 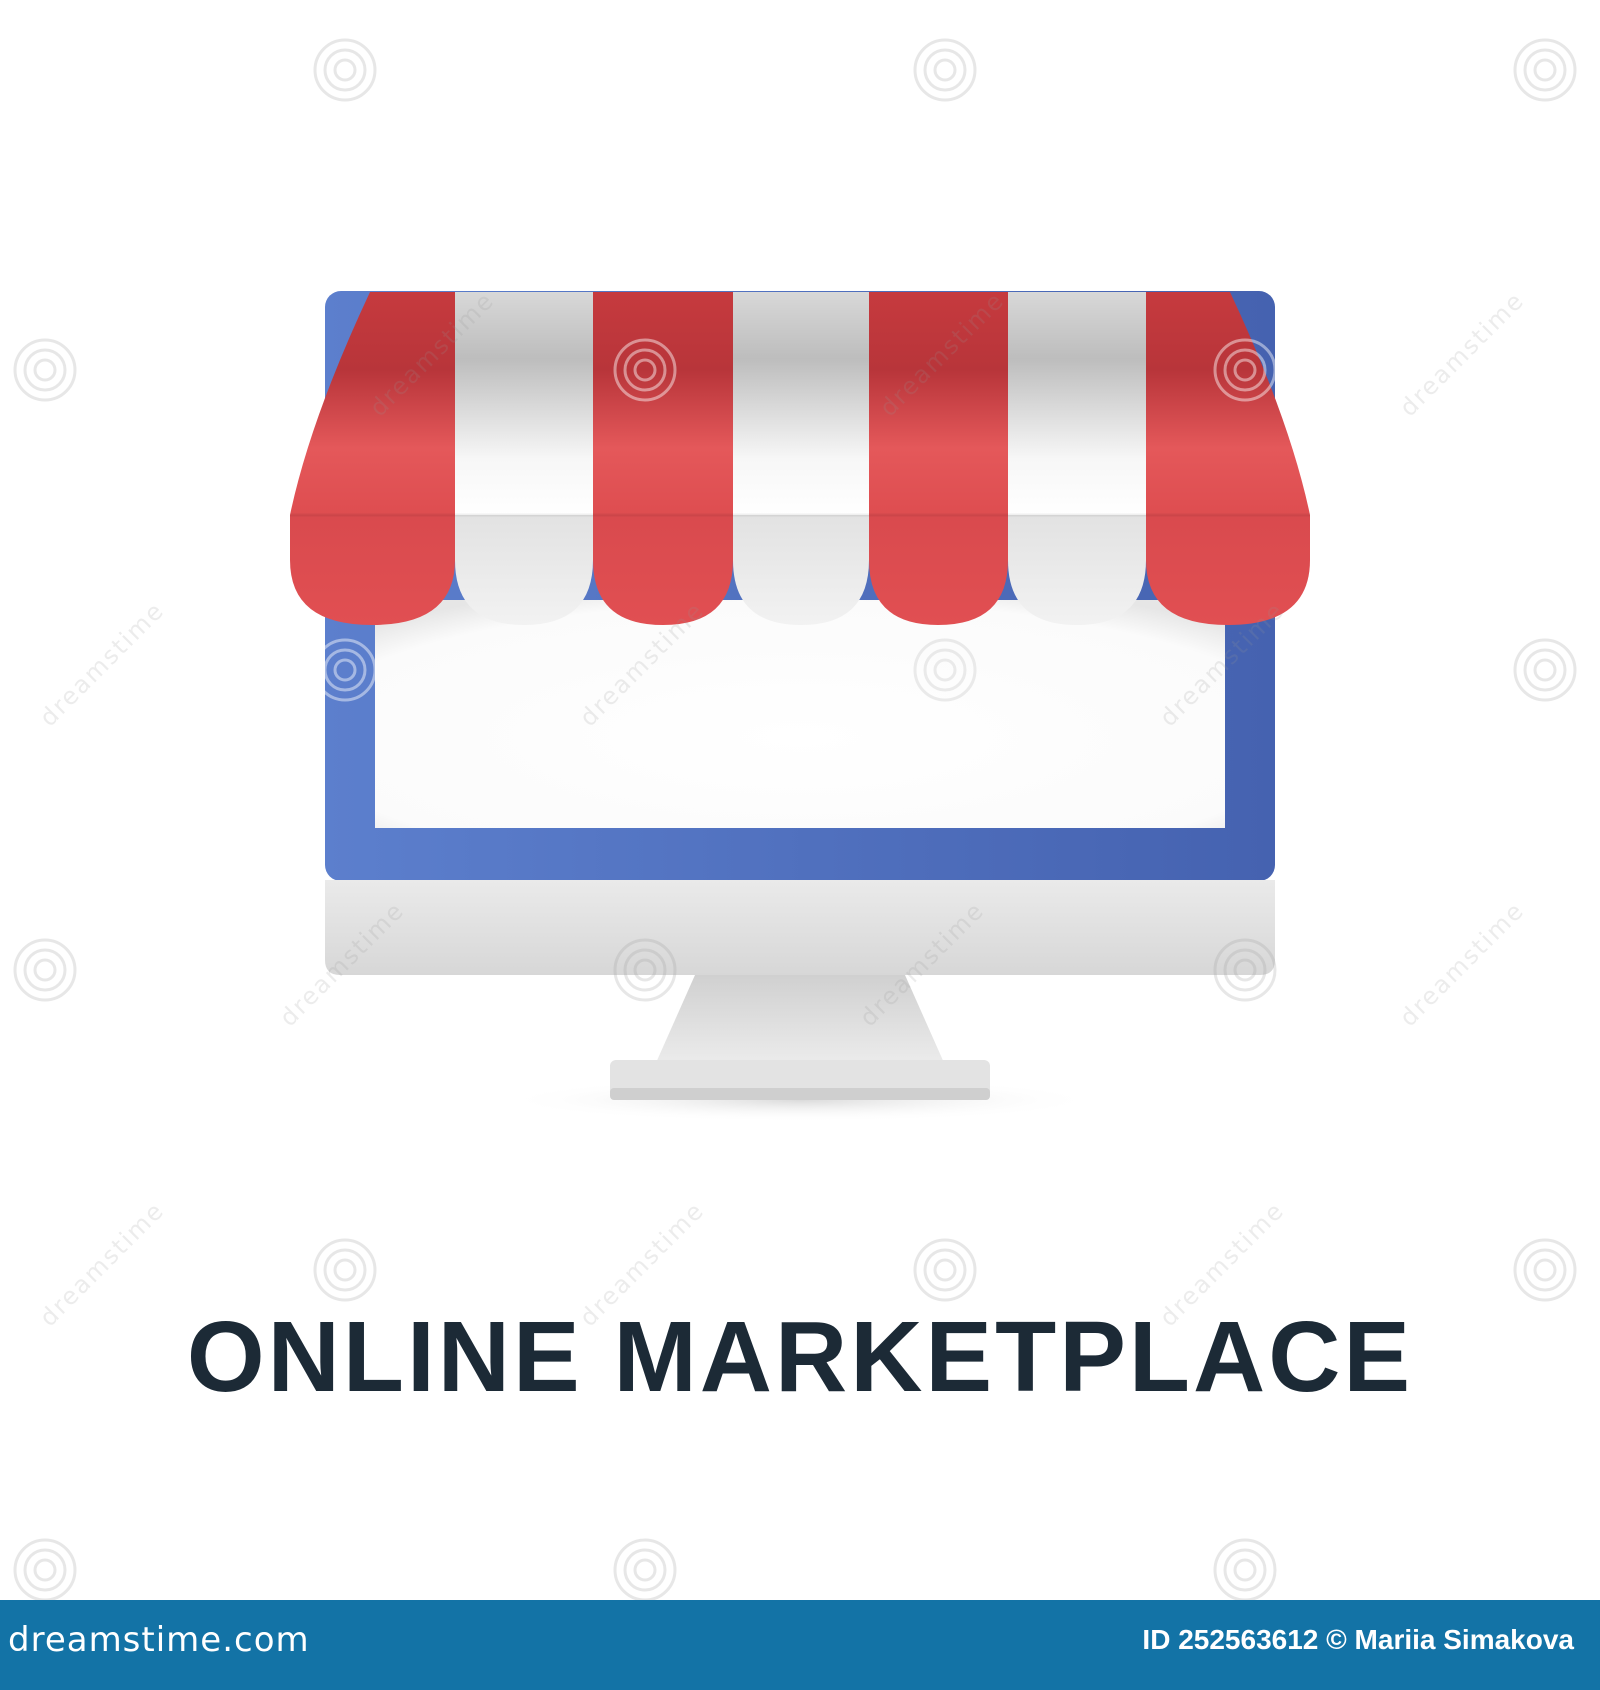 I want to click on monitor-chin, so click(x=800, y=927).